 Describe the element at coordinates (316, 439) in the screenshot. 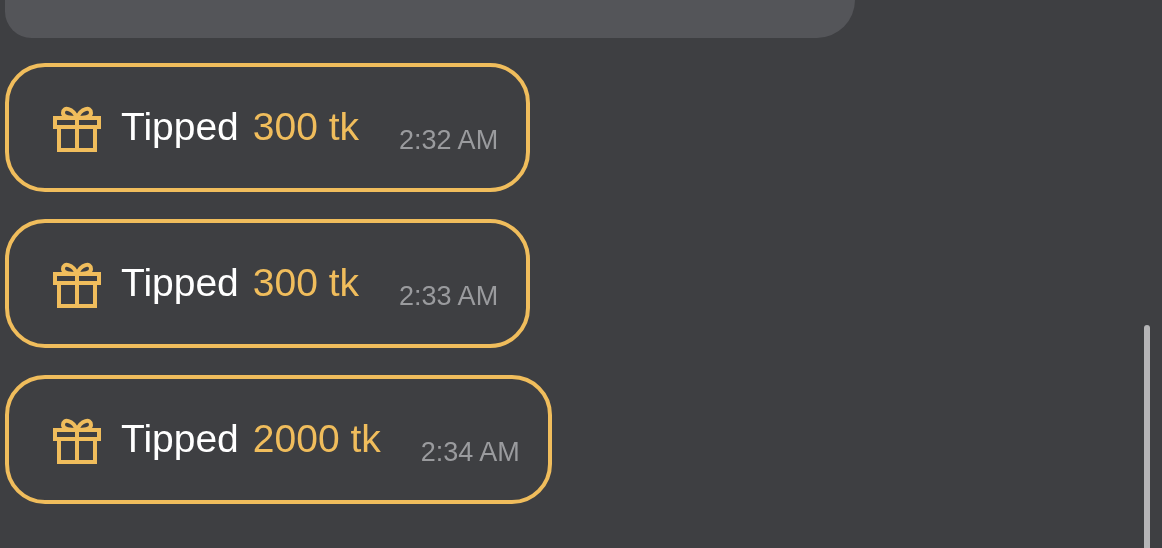

I see `tip-amount: 2000 tk` at that location.